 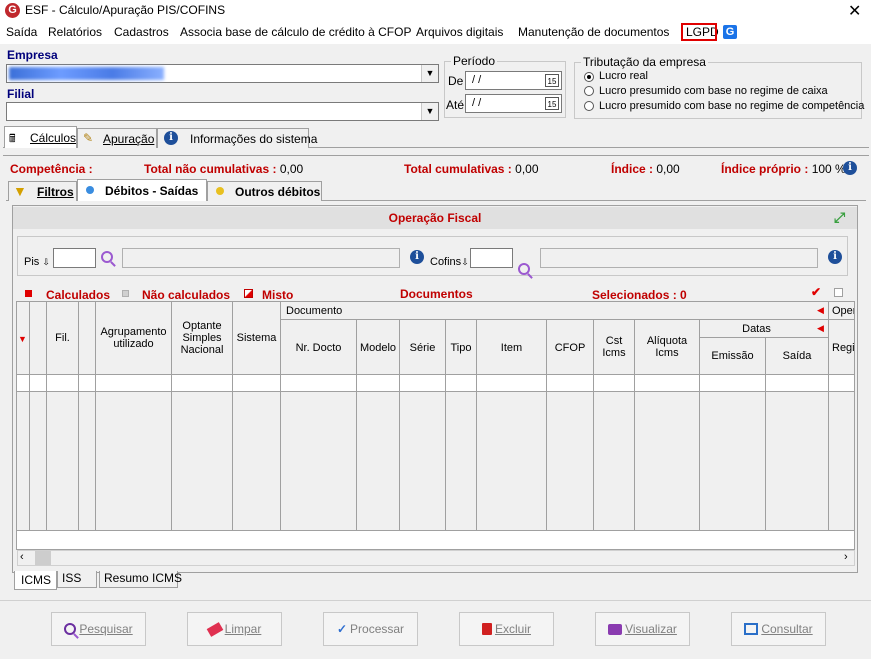 What do you see at coordinates (778, 629) in the screenshot?
I see `consultar-button: Consultar` at bounding box center [778, 629].